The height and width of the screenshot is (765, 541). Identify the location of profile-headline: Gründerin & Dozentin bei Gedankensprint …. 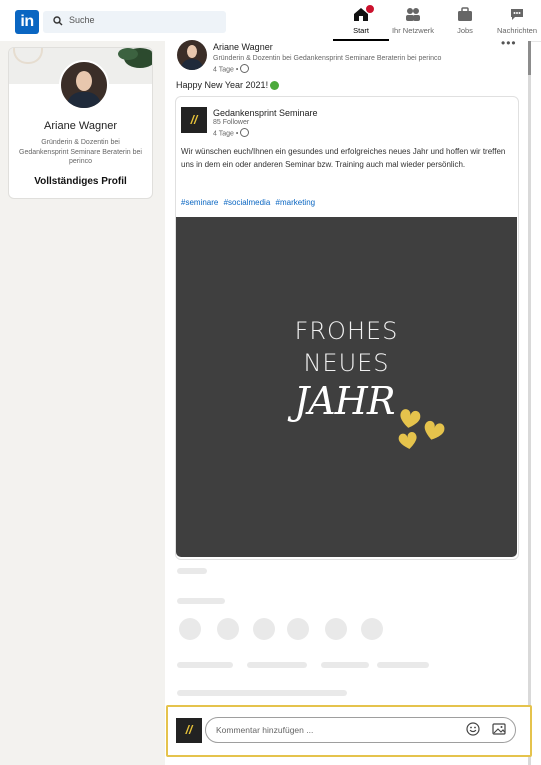
(80, 152).